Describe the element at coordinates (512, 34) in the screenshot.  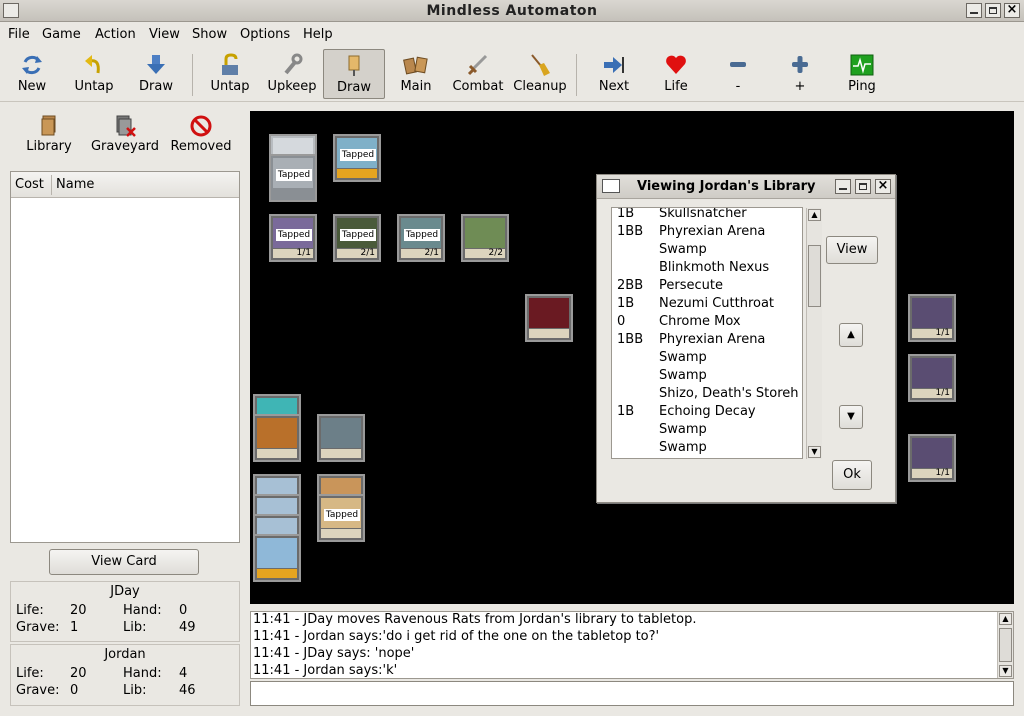
I see `menu-bar: File Game Action View Show Options Help` at that location.